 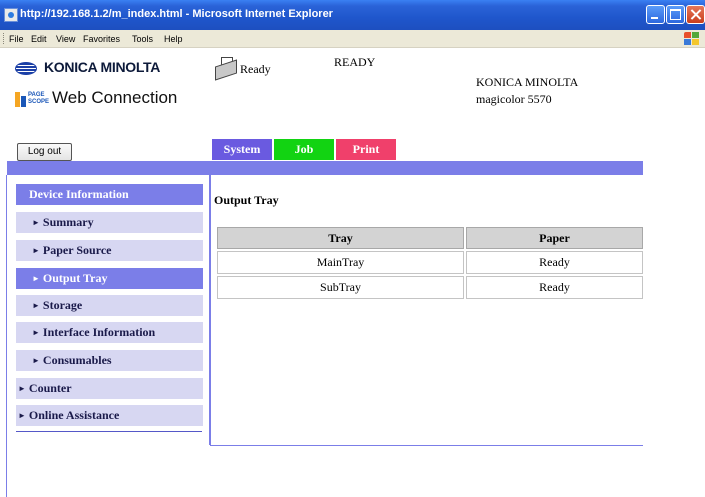 What do you see at coordinates (692, 38) in the screenshot?
I see `windows-logo-icon` at bounding box center [692, 38].